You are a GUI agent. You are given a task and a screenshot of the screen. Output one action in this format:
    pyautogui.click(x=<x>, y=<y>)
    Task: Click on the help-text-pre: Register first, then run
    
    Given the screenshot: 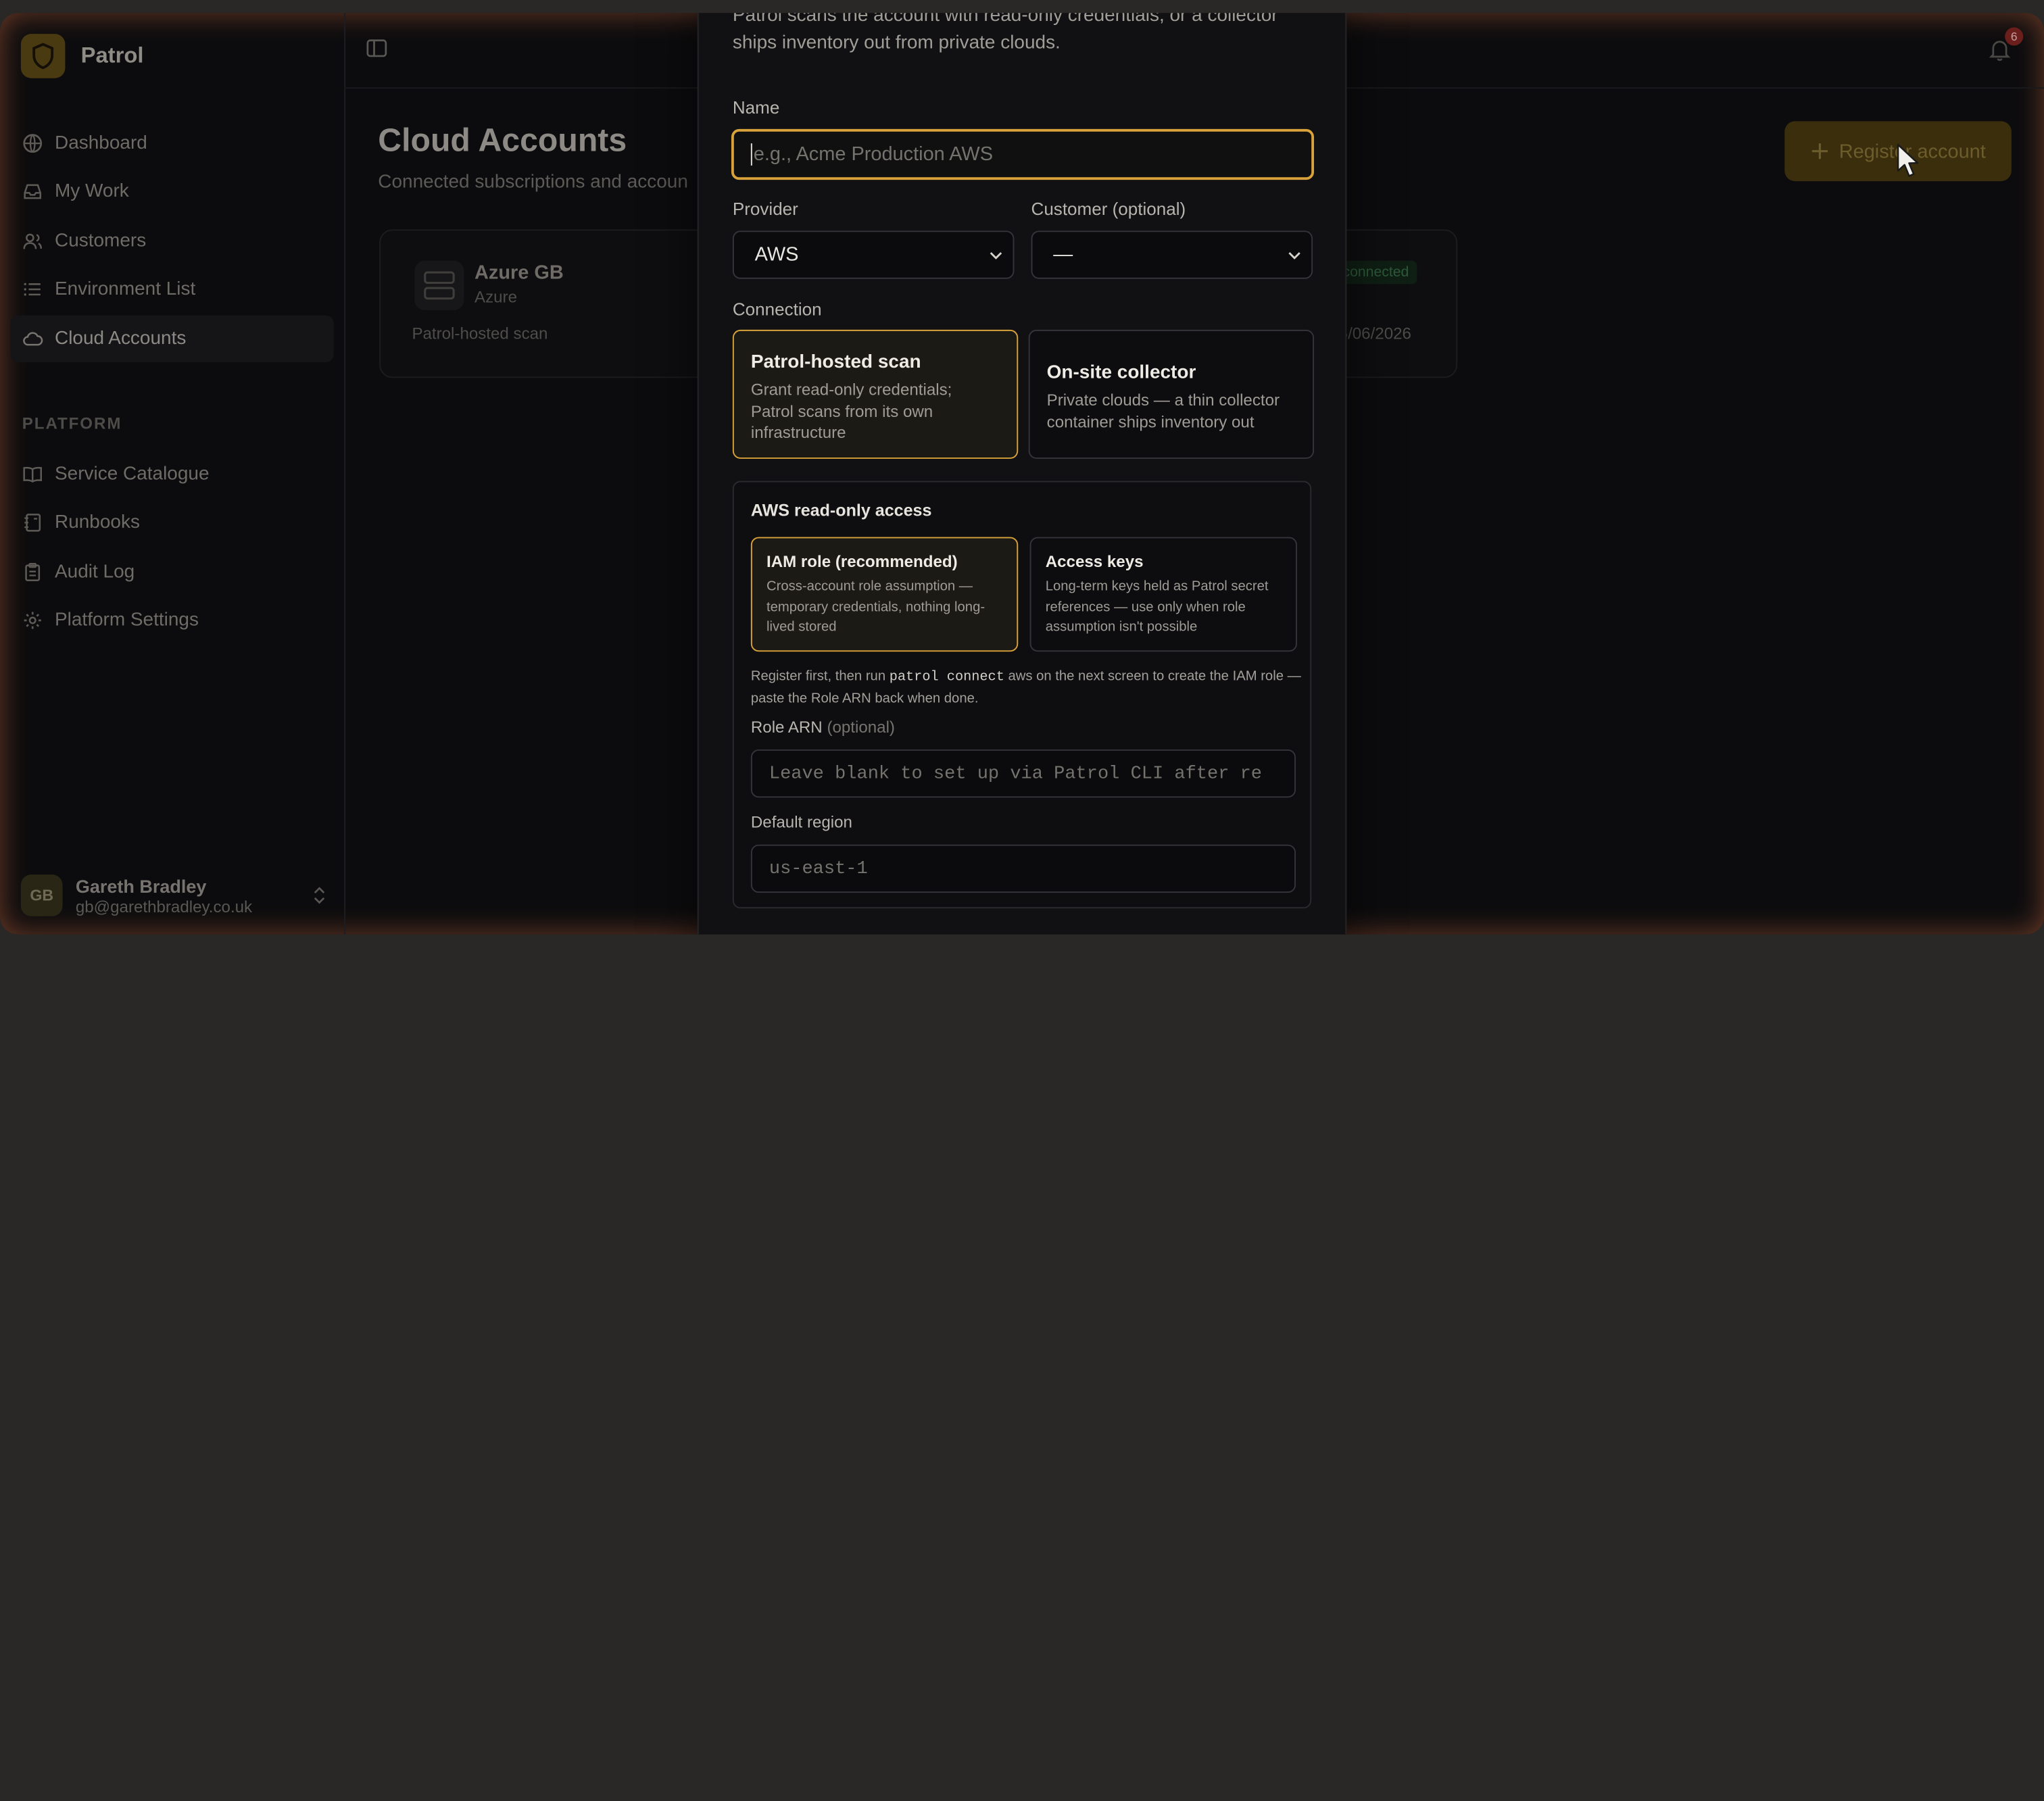 What is the action you would take?
    pyautogui.click(x=820, y=676)
    